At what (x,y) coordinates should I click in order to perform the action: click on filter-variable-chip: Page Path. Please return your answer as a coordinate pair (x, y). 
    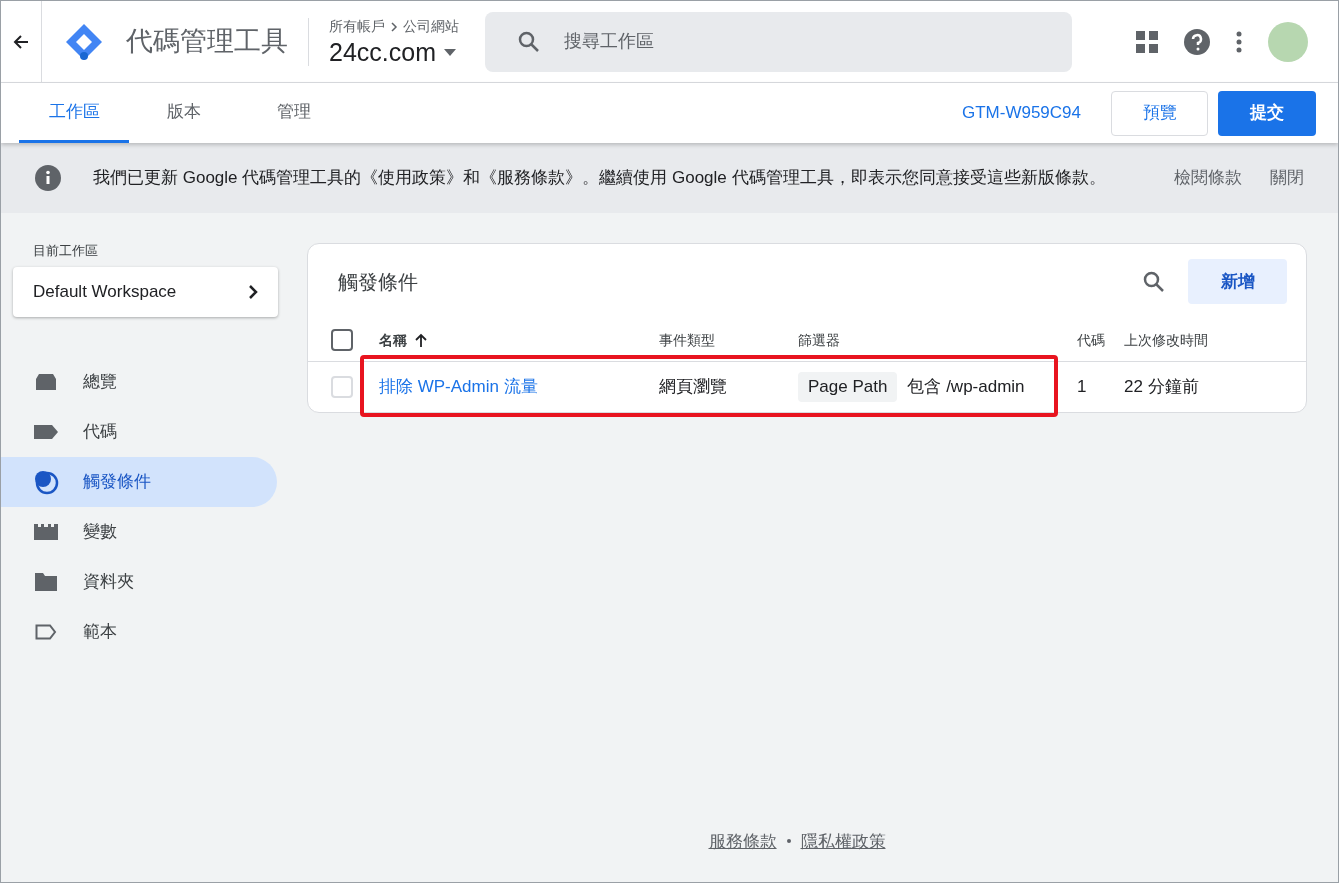
    Looking at the image, I should click on (848, 387).